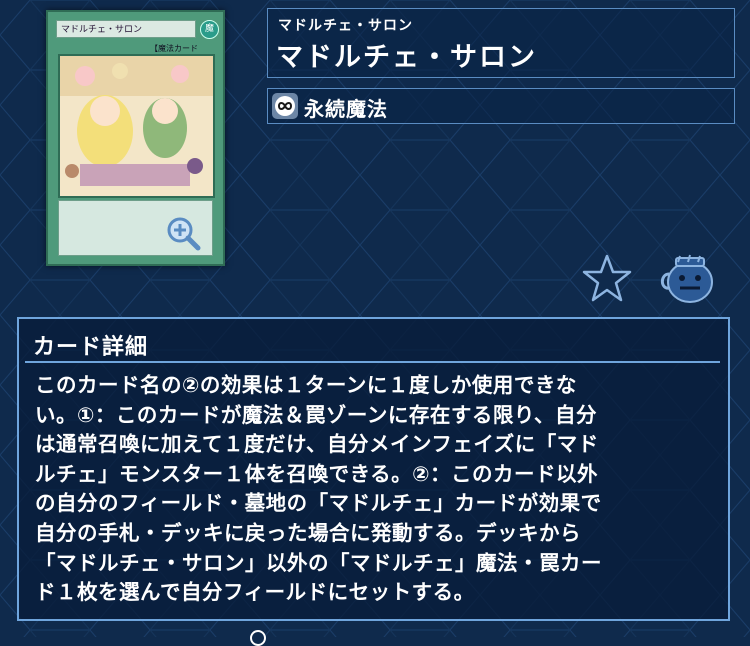 The height and width of the screenshot is (646, 750). Describe the element at coordinates (308, 532) in the screenshot. I see `effect-text-line: 自分の手札・デッキに戻った場合に発動する。デッキから` at that location.